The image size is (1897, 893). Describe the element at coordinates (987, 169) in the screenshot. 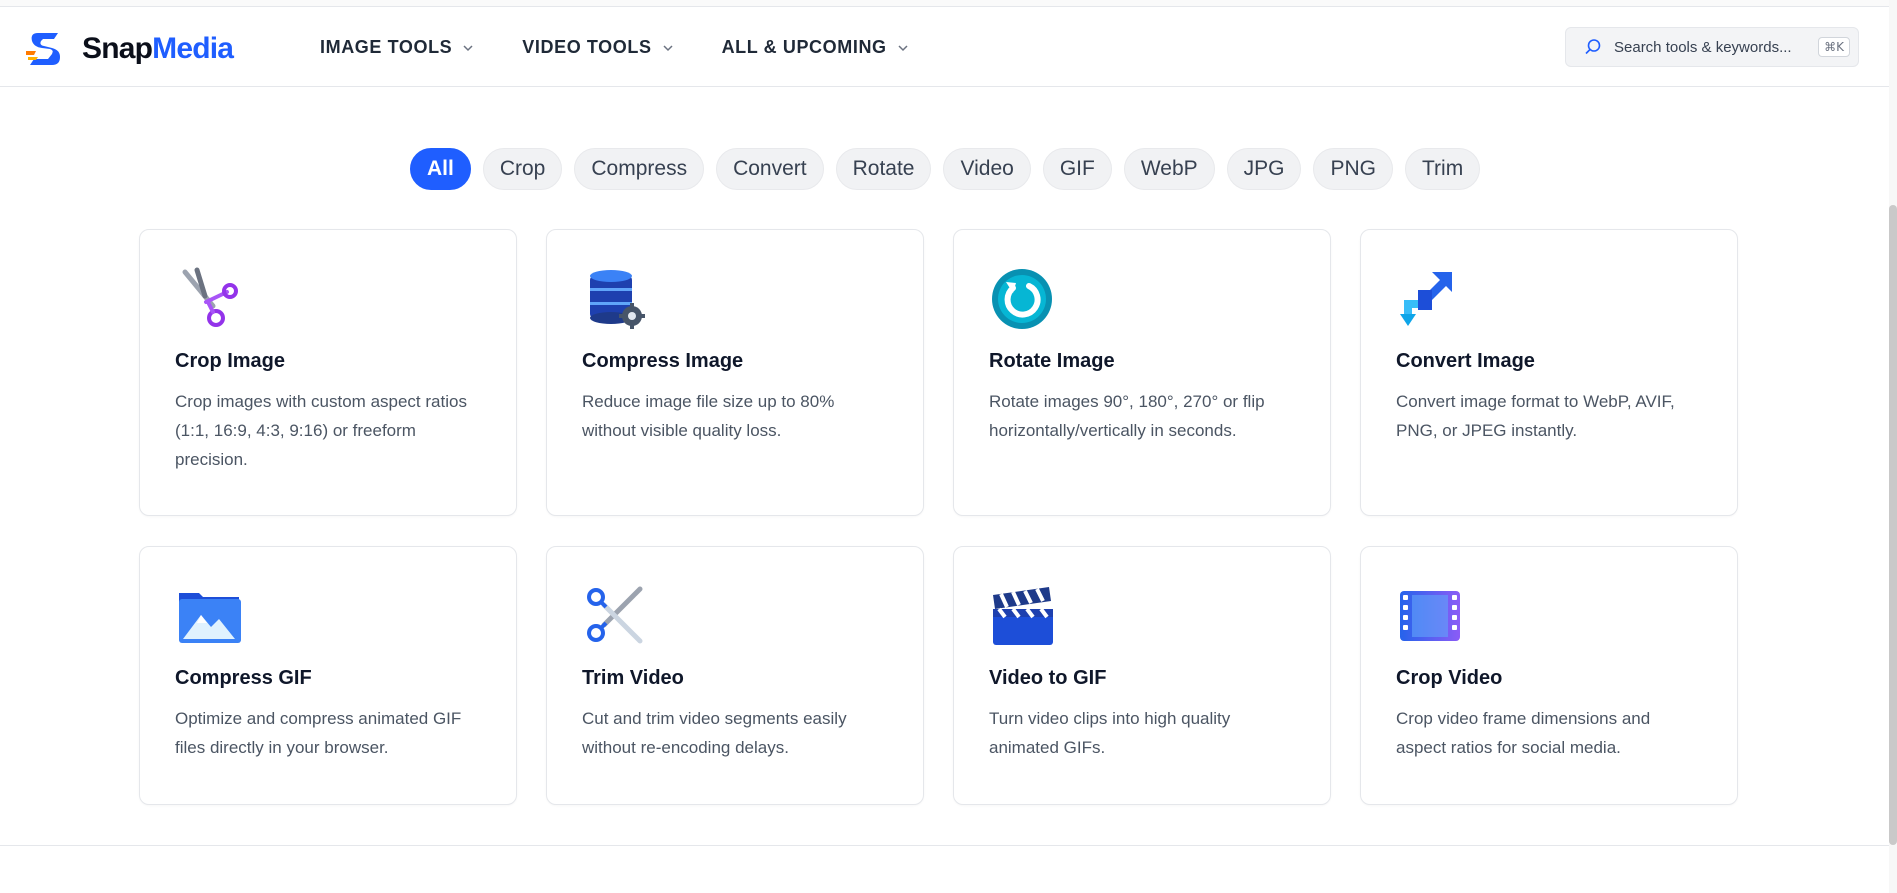

I see `filter-chip-video: Video` at that location.